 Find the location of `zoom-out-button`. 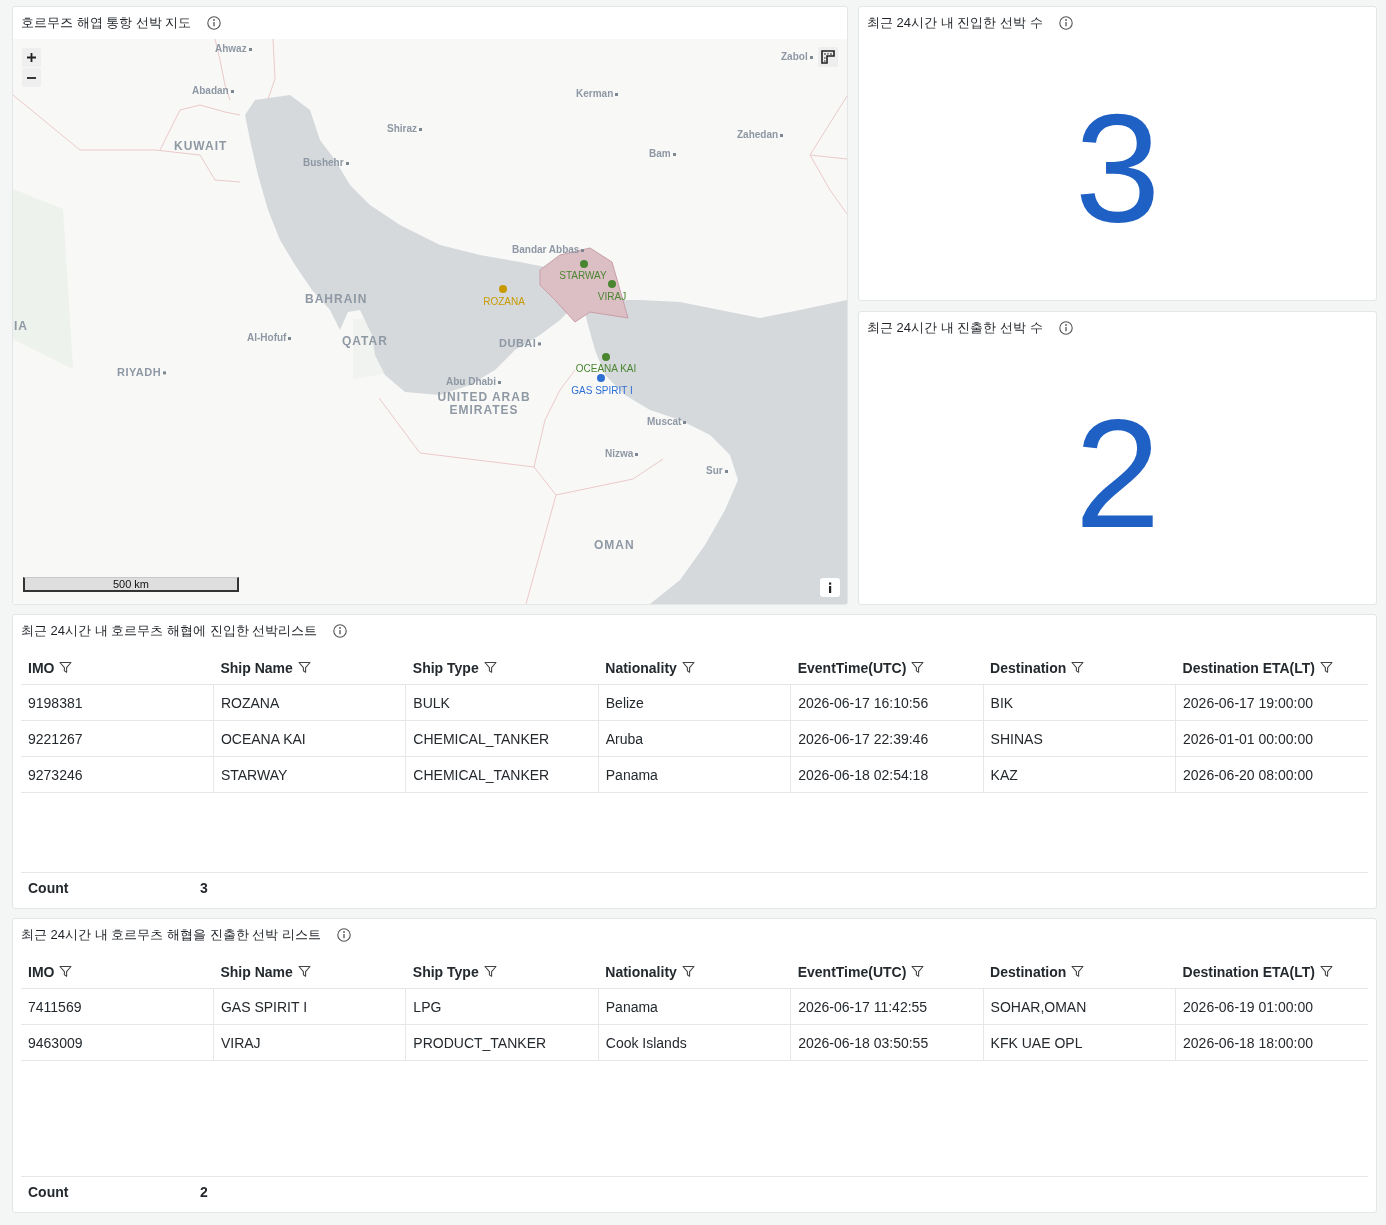

zoom-out-button is located at coordinates (31, 77).